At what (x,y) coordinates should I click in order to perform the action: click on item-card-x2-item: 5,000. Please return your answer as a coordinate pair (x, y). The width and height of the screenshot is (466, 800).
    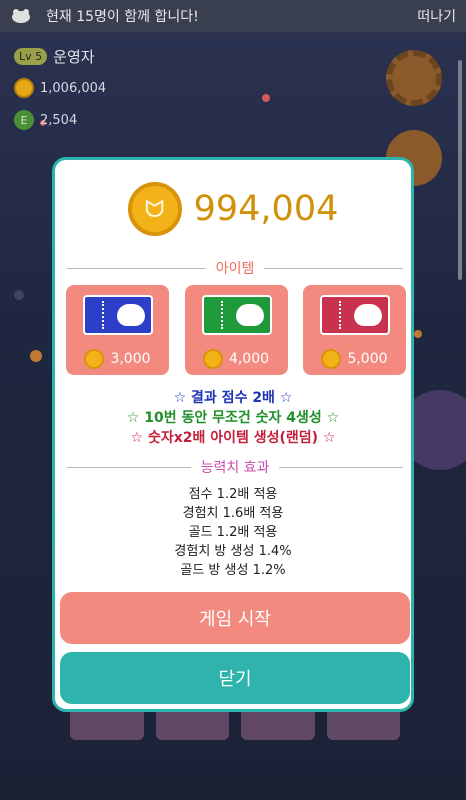
    Looking at the image, I should click on (354, 330).